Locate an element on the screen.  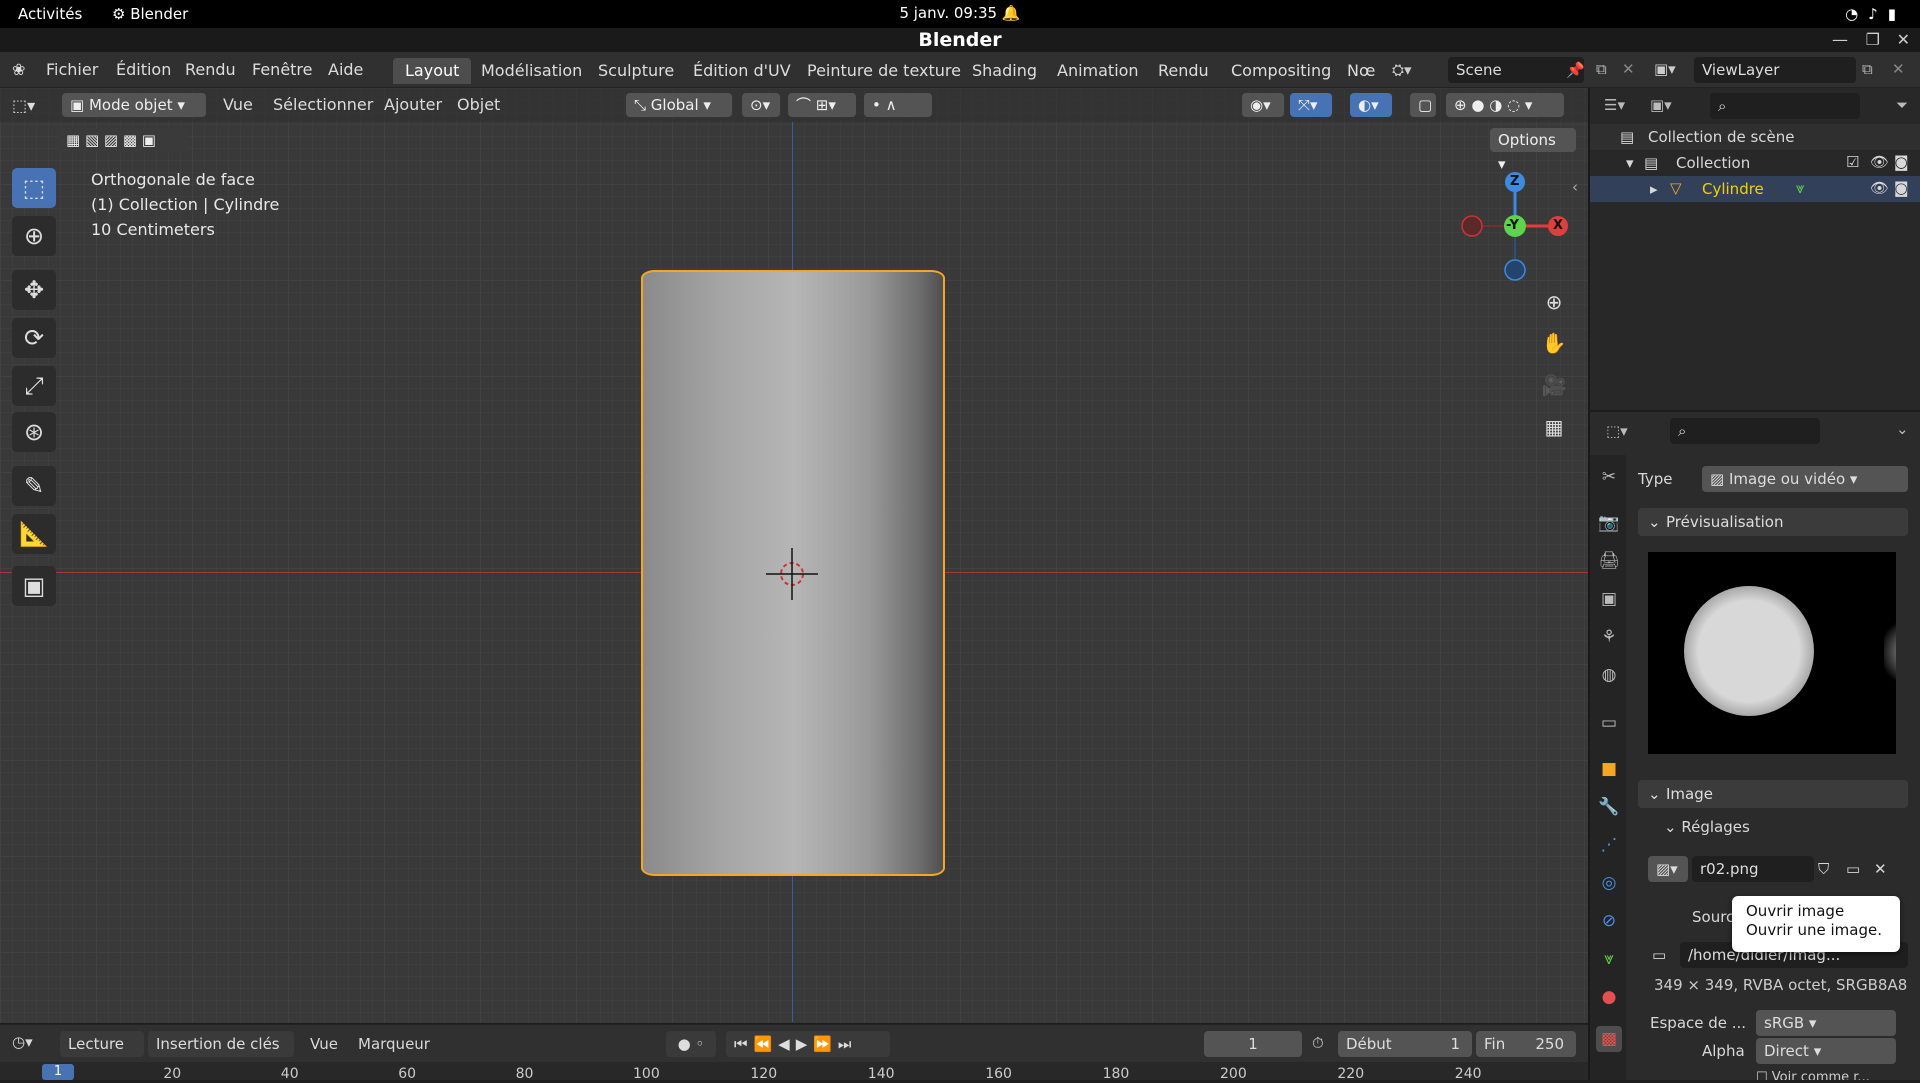
scene-icon: ⛭▾ is located at coordinates (1402, 70).